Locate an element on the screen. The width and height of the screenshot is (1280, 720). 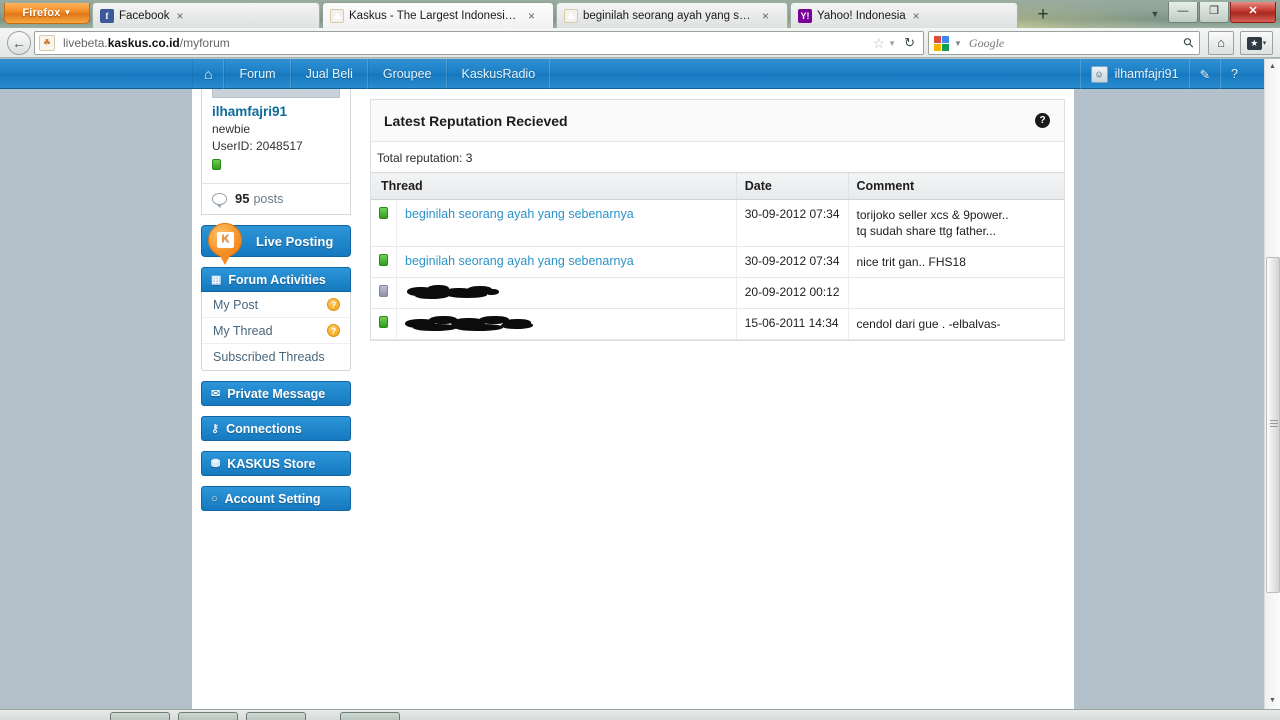
reputation-bar-icon is located at coordinates (216, 164).